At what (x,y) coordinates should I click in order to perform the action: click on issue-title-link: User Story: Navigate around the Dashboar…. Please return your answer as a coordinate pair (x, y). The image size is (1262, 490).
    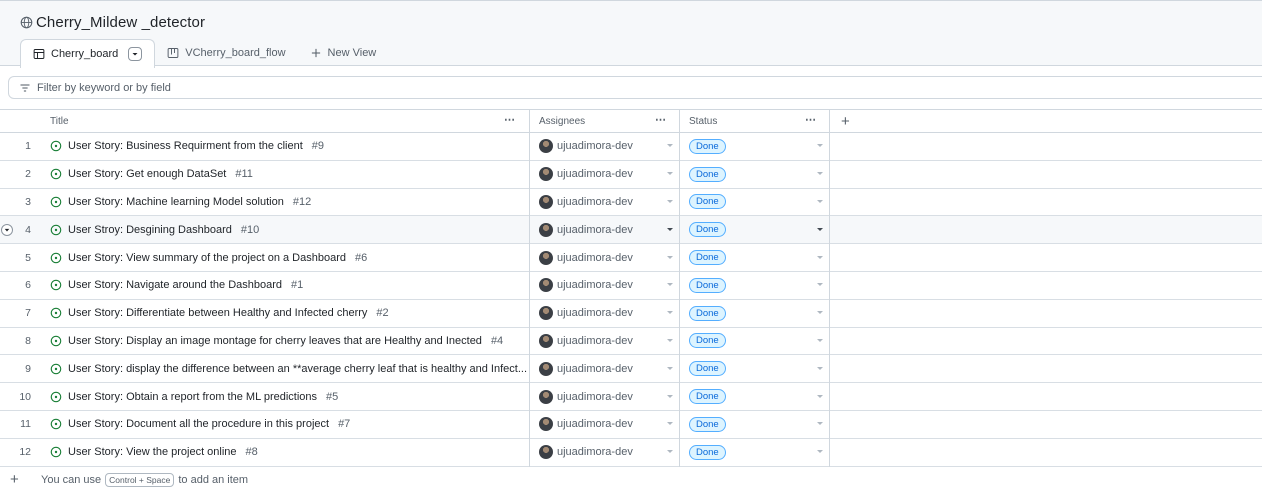
    Looking at the image, I should click on (175, 285).